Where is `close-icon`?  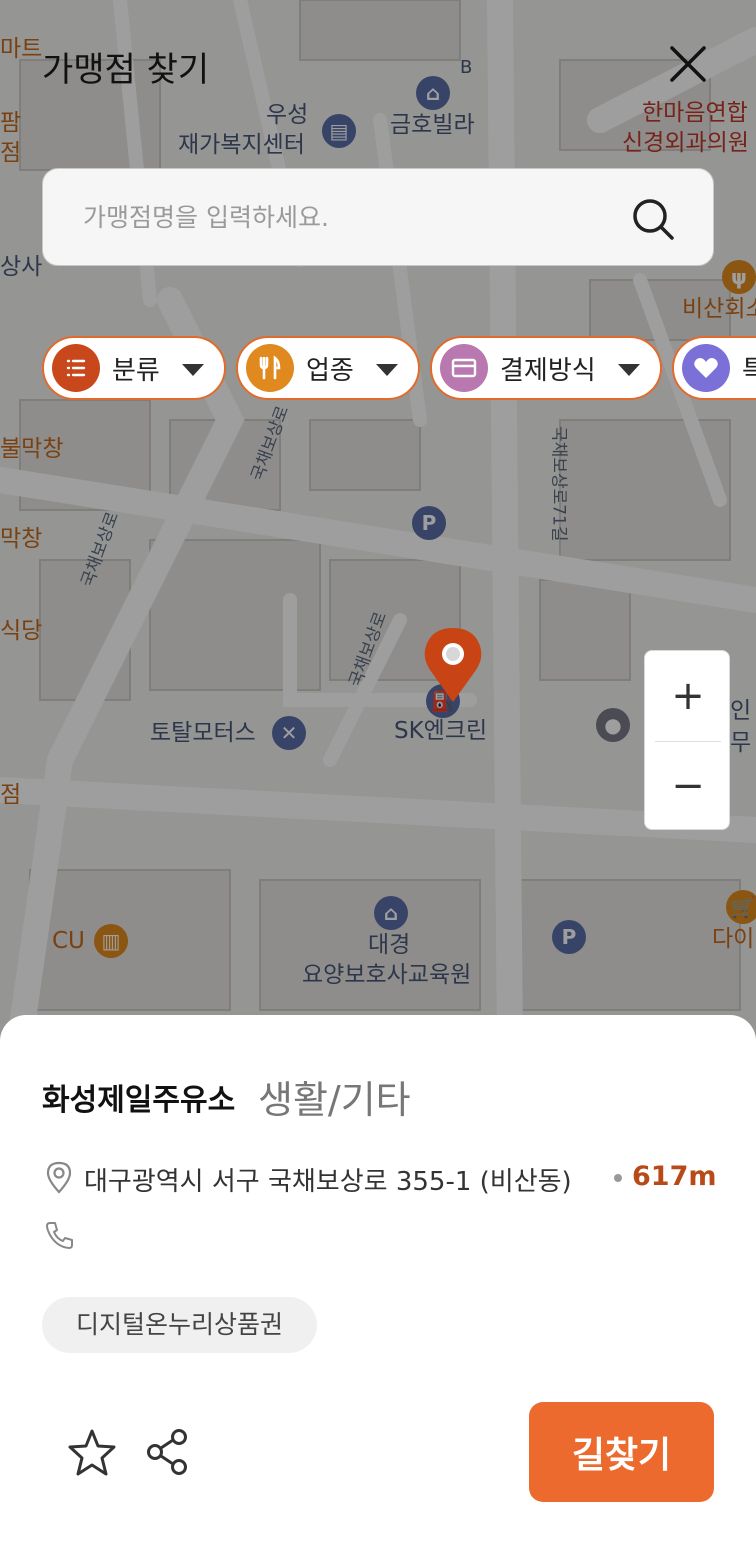
close-icon is located at coordinates (688, 64).